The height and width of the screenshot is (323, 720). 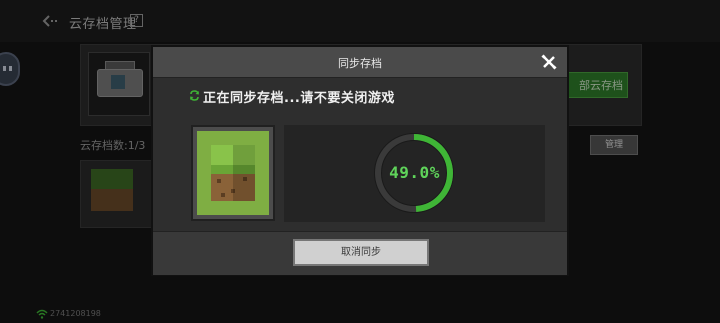 I want to click on sync-status-text: 正在同步存档...请不要关闭游戏, so click(x=299, y=98).